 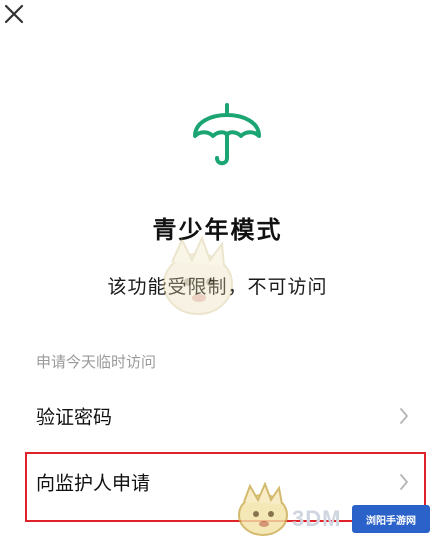 What do you see at coordinates (227, 134) in the screenshot?
I see `umbrella-icon` at bounding box center [227, 134].